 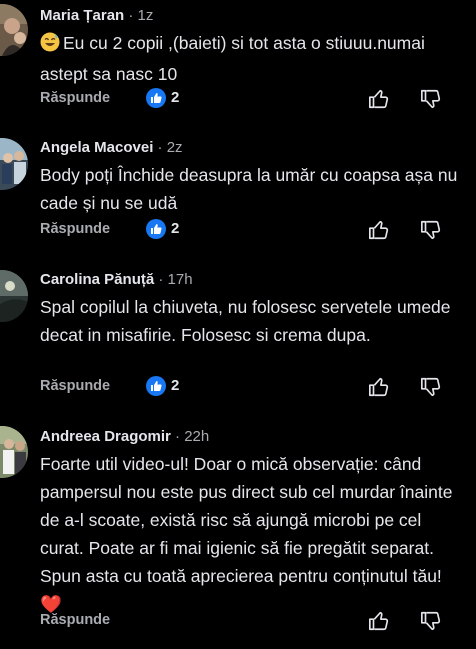 What do you see at coordinates (170, 147) in the screenshot?
I see `comment-time: · 2z` at bounding box center [170, 147].